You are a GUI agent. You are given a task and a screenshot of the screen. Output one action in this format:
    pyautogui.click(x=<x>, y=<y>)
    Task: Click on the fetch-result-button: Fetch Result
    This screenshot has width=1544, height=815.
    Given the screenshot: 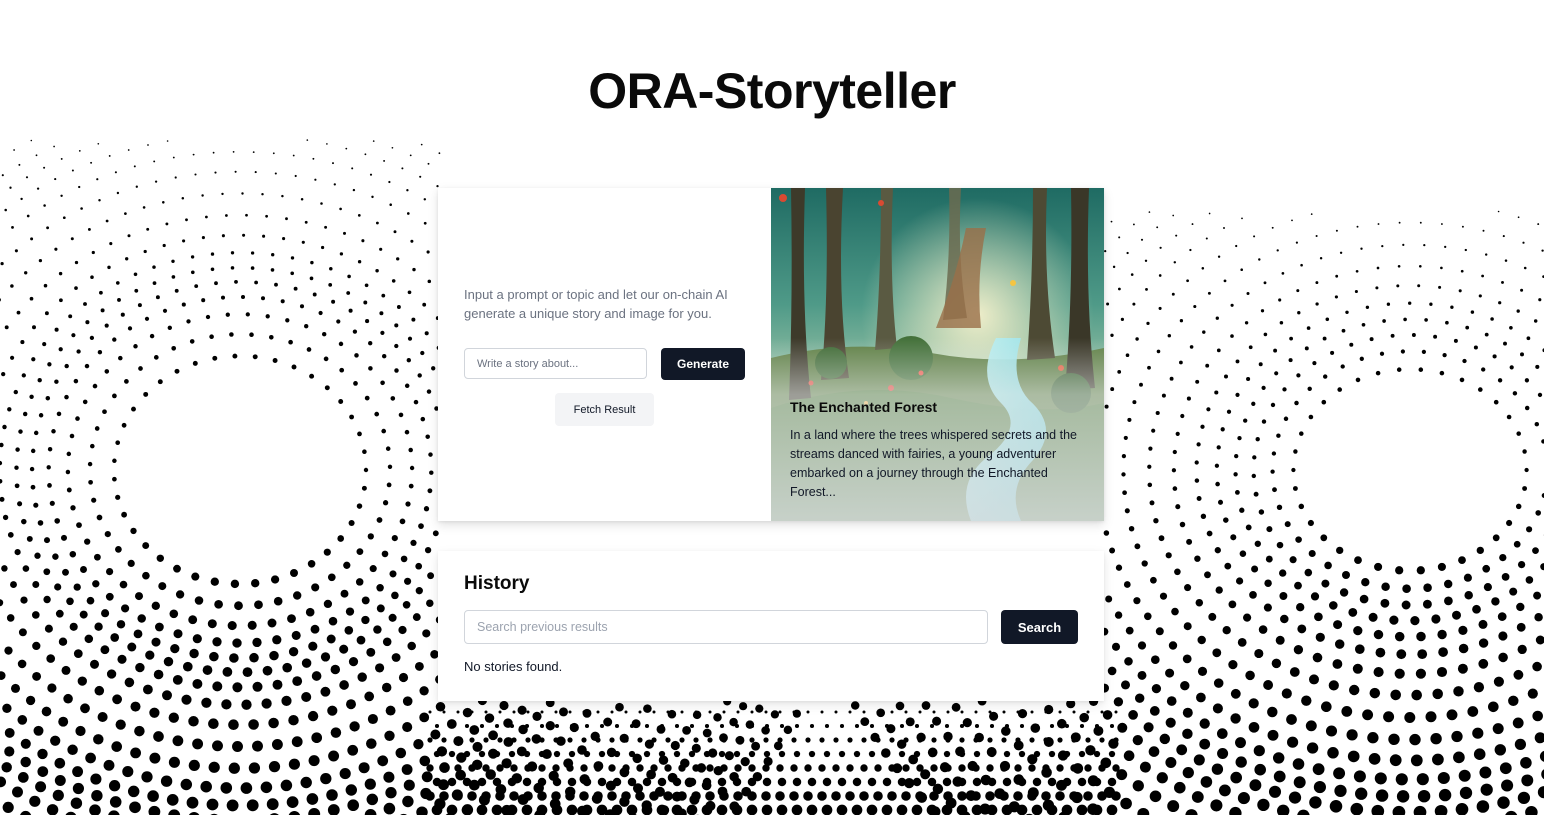 What is the action you would take?
    pyautogui.click(x=604, y=409)
    